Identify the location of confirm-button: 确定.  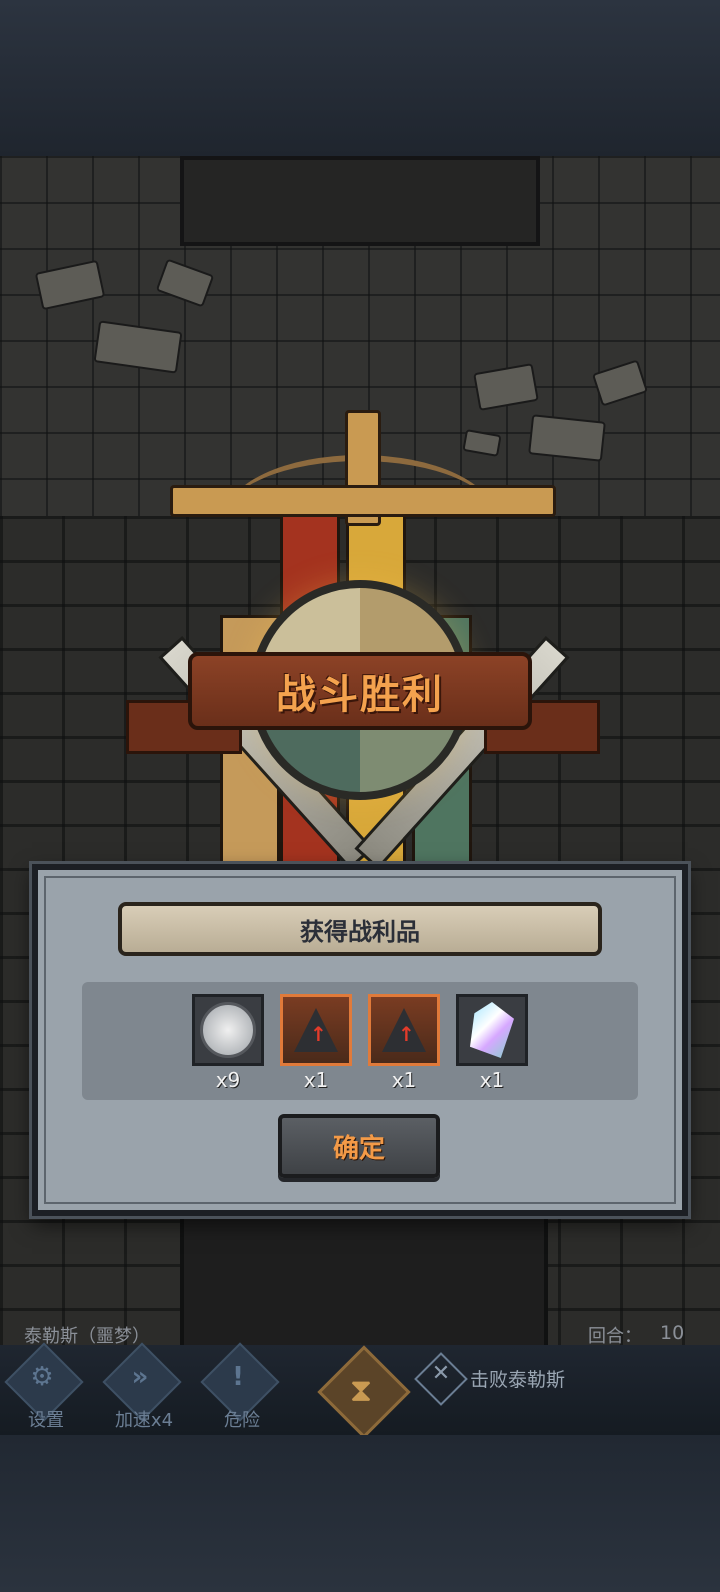
(359, 1146).